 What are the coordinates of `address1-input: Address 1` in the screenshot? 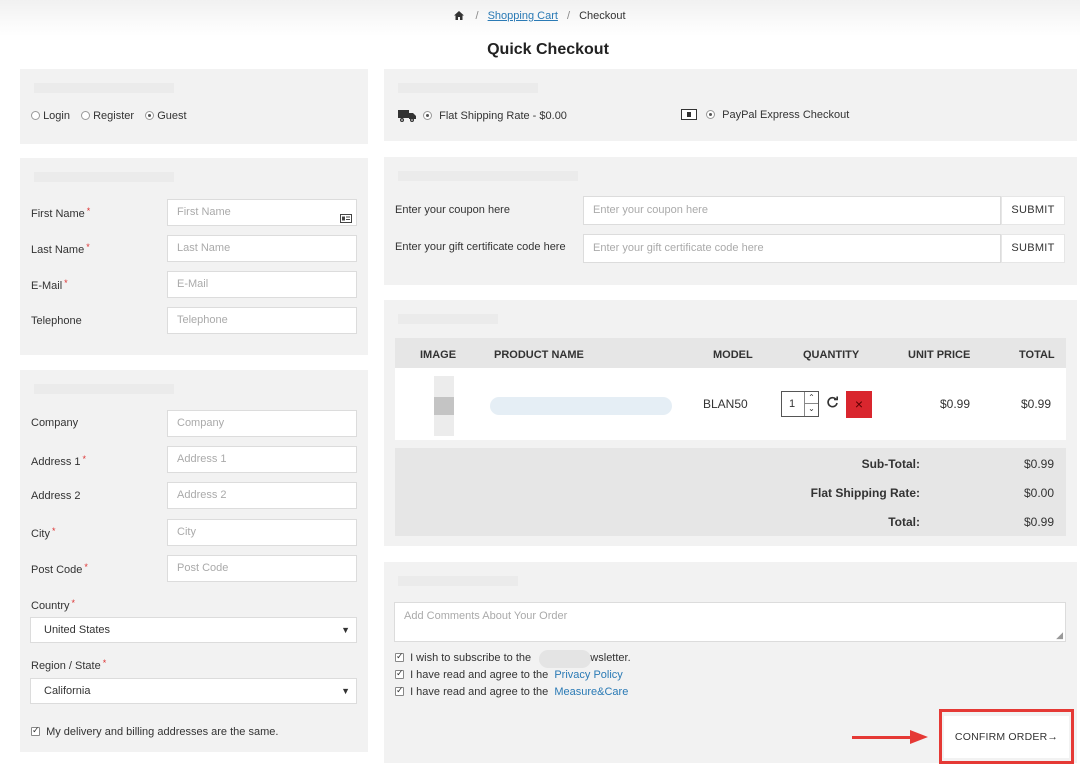 It's located at (262, 459).